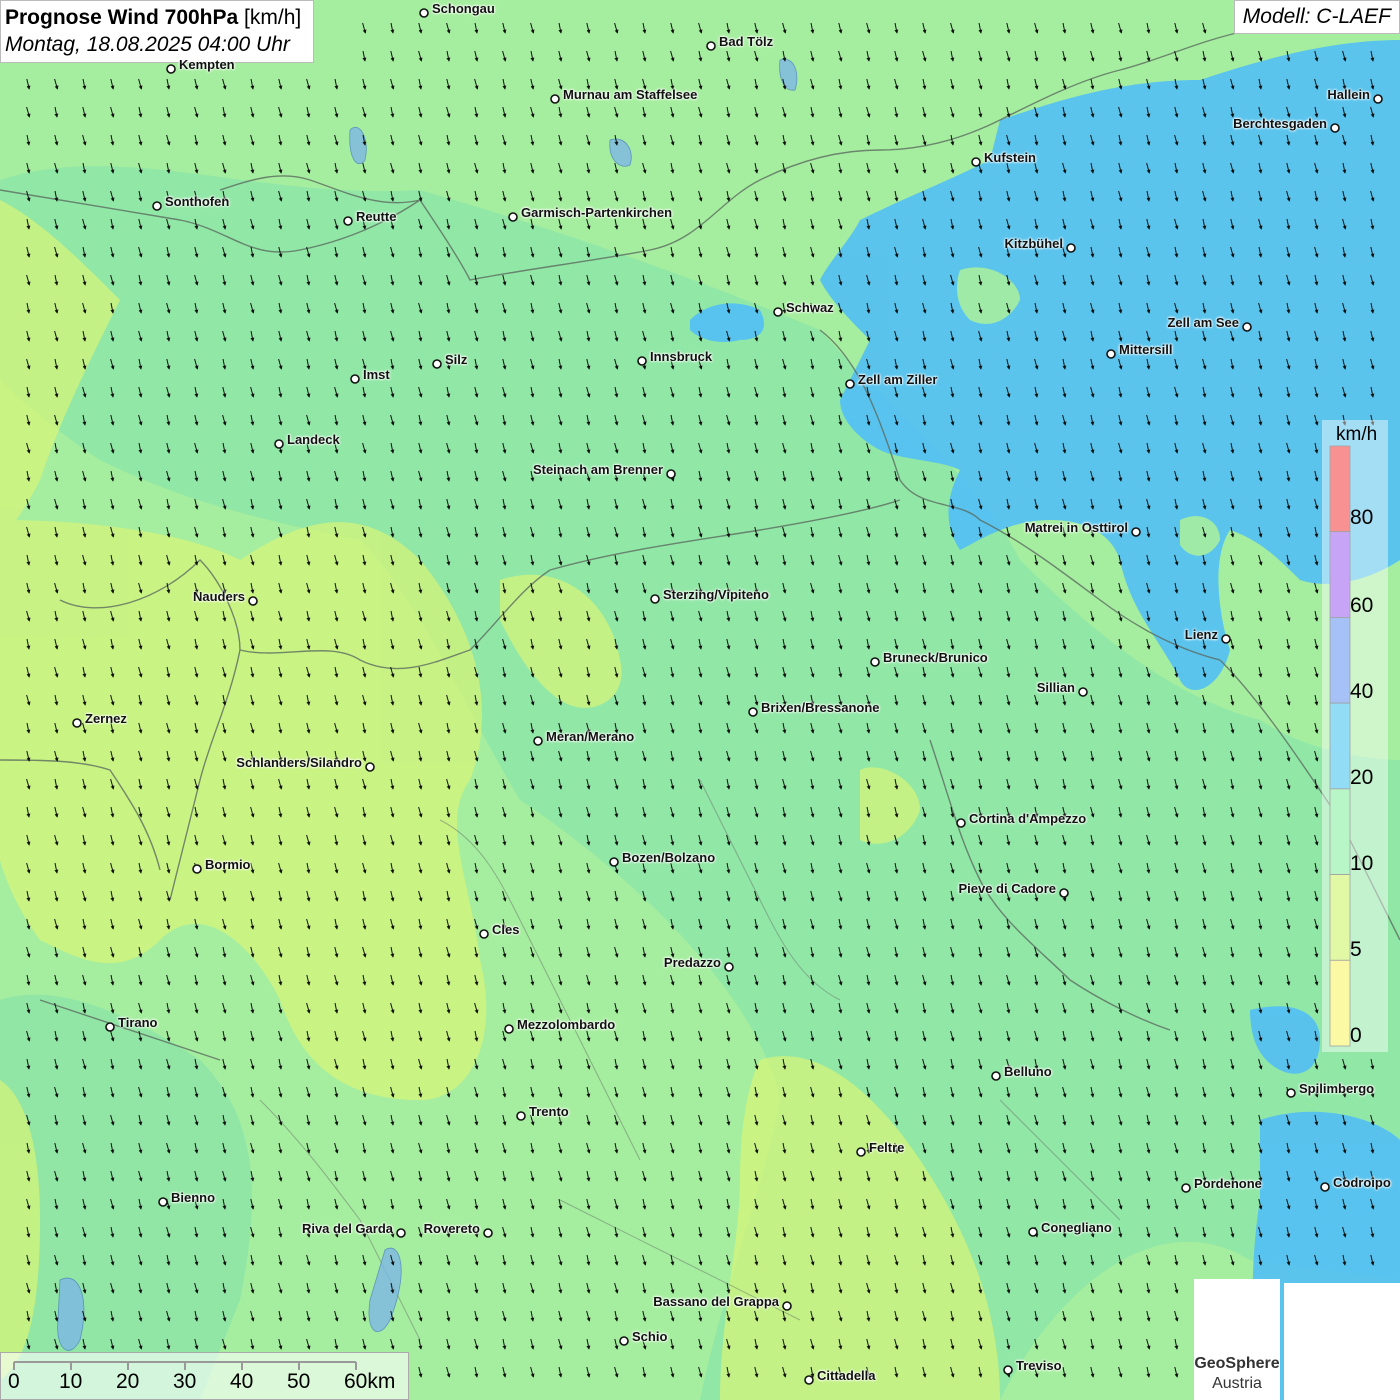 Image resolution: width=1400 pixels, height=1400 pixels. What do you see at coordinates (376, 374) in the screenshot?
I see `city-label: Imst` at bounding box center [376, 374].